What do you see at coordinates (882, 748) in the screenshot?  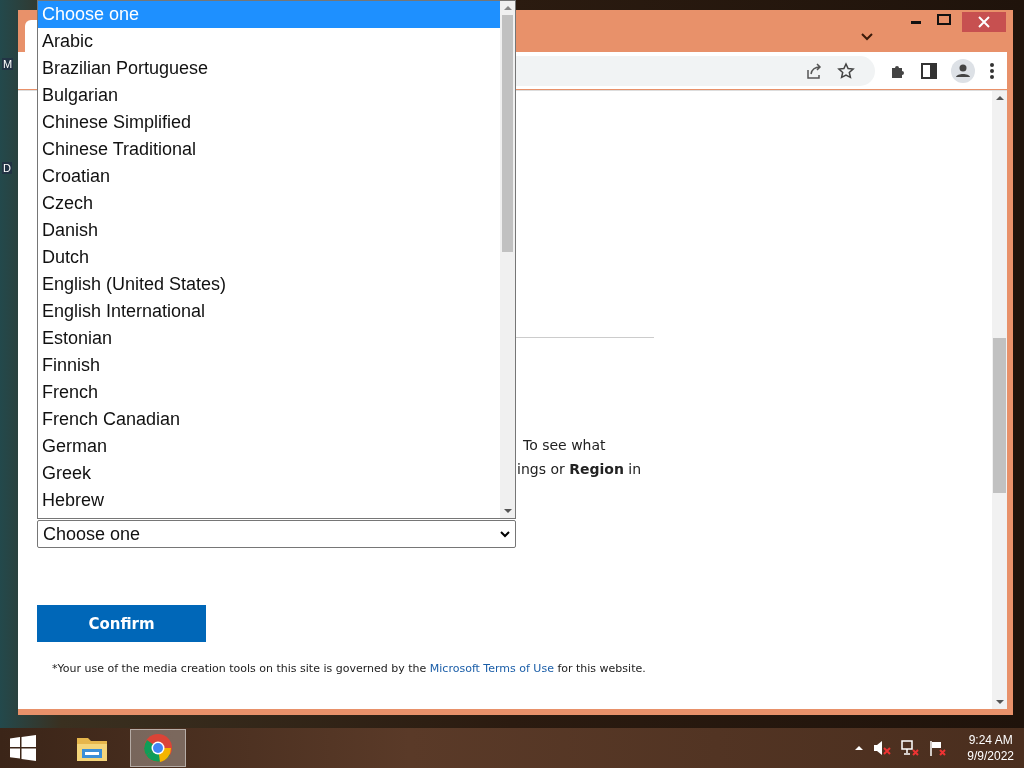 I see `speaker-icon` at bounding box center [882, 748].